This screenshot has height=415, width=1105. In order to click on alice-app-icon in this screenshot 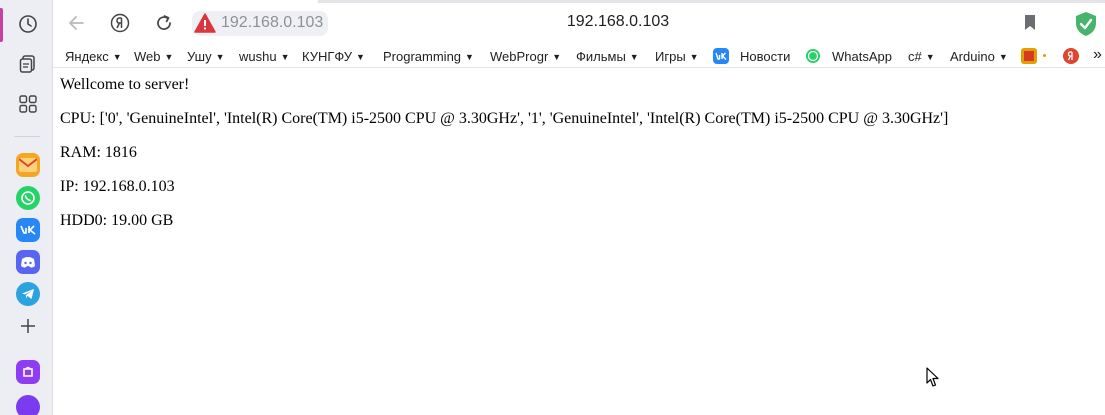, I will do `click(28, 405)`.